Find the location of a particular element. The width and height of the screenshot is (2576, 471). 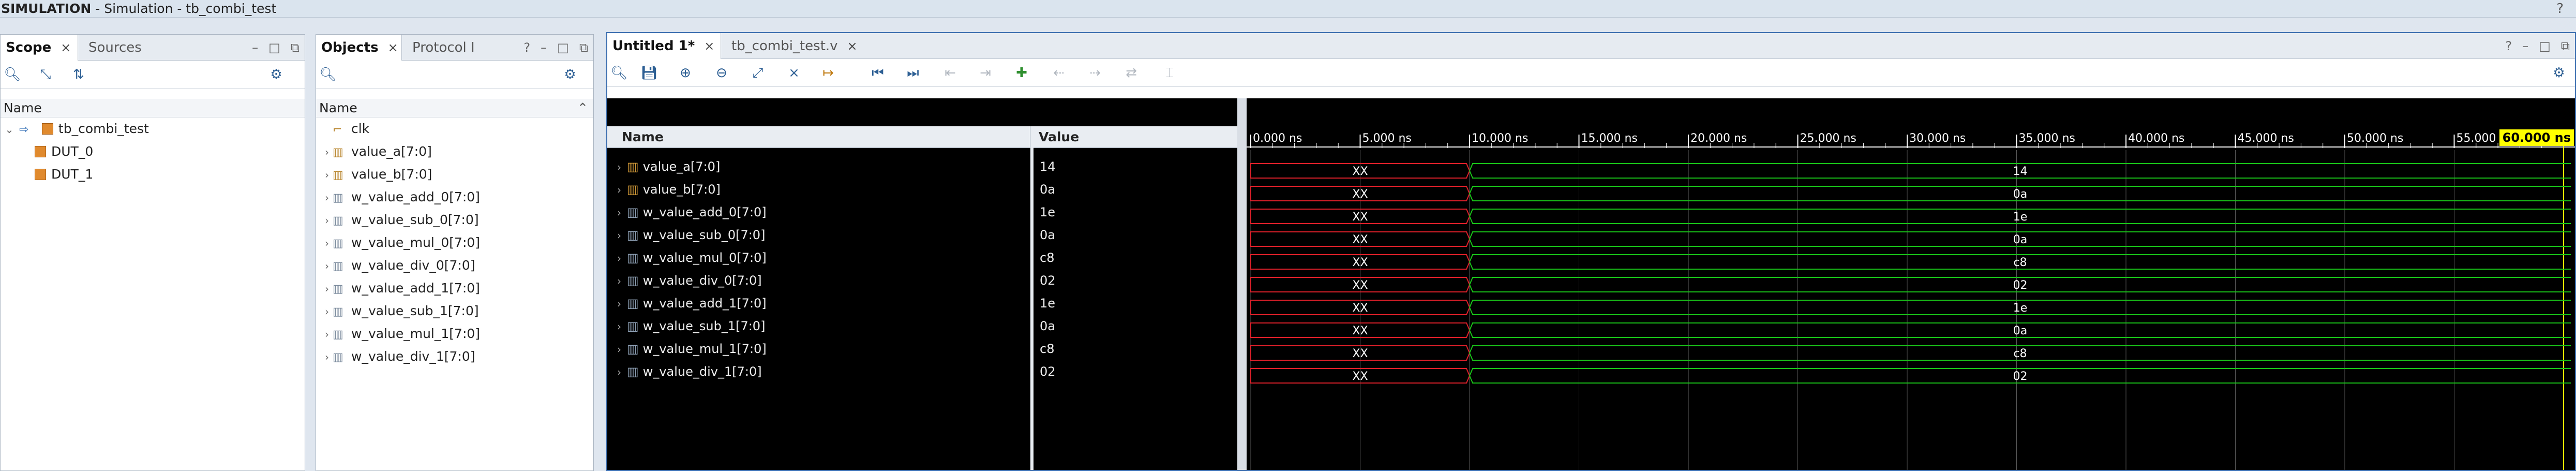

name-header: Name is located at coordinates (818, 137).